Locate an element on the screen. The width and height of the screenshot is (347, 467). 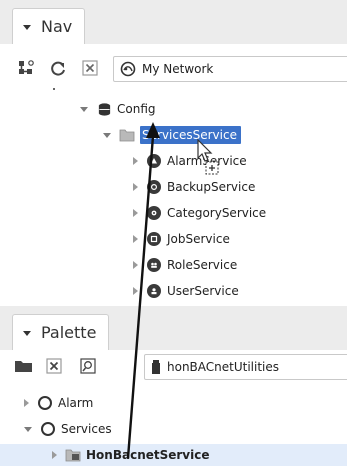
drag-arrow-head is located at coordinates (153, 130).